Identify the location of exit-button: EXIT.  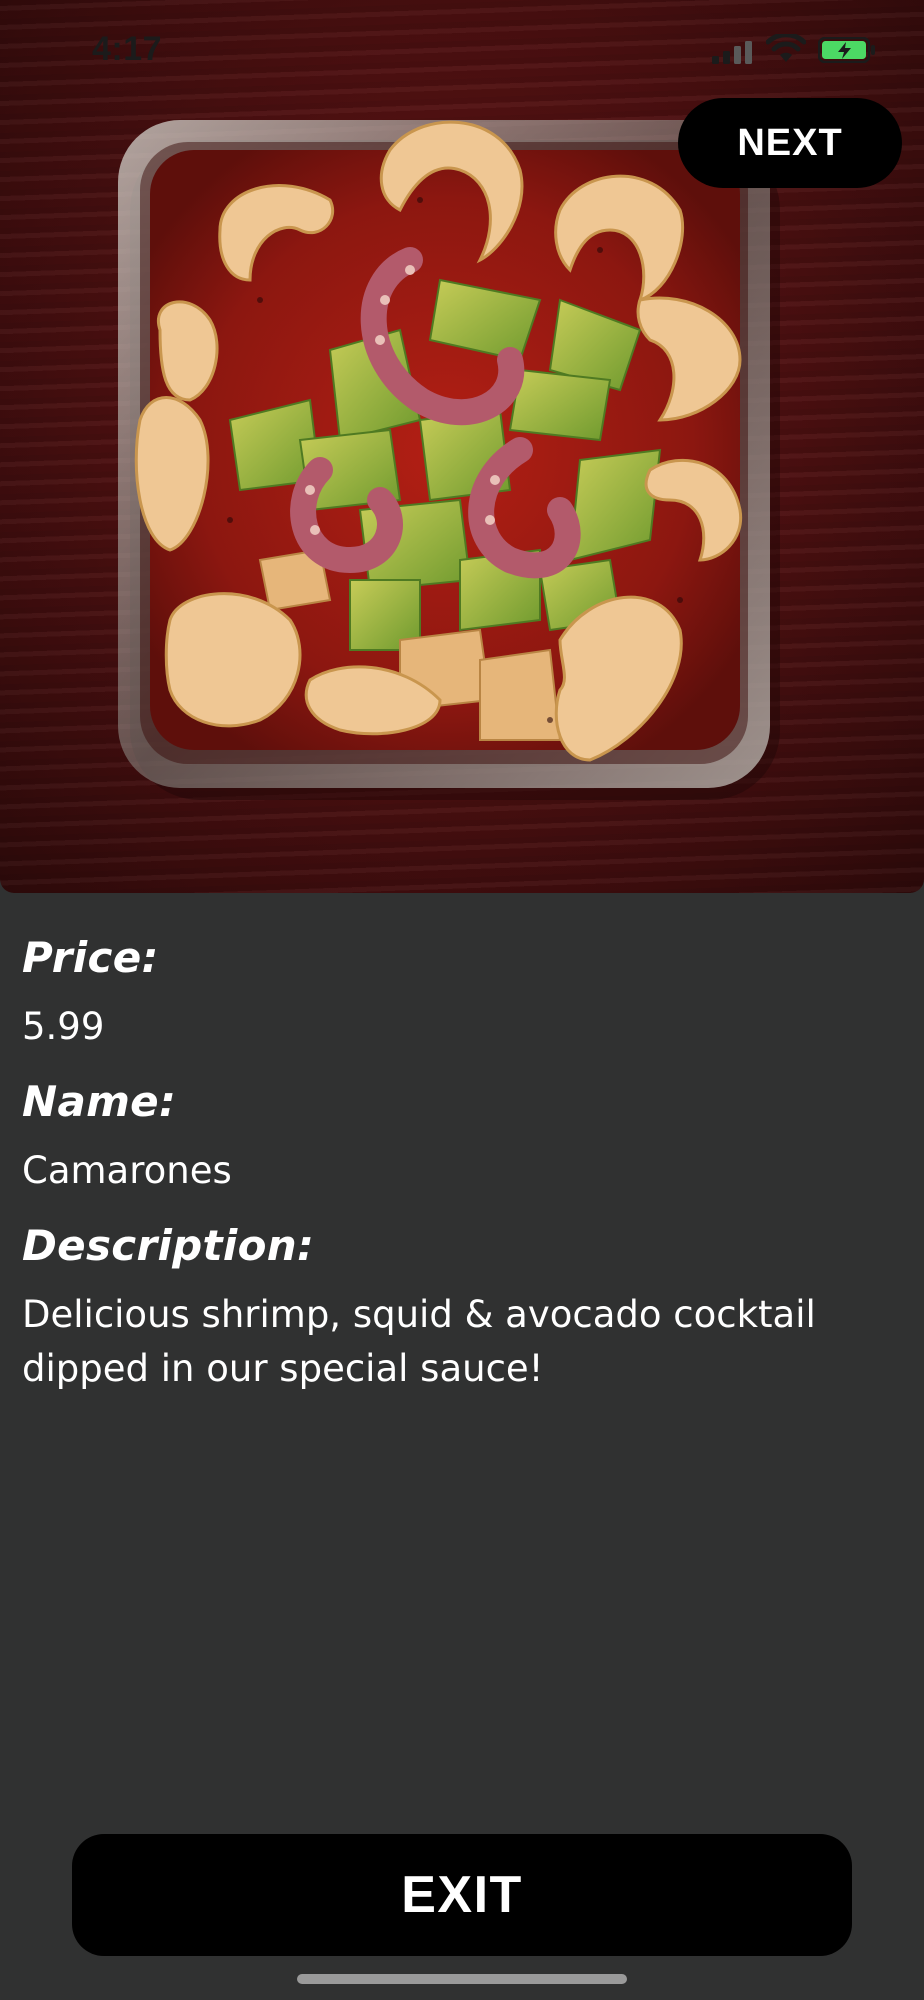
(462, 1895).